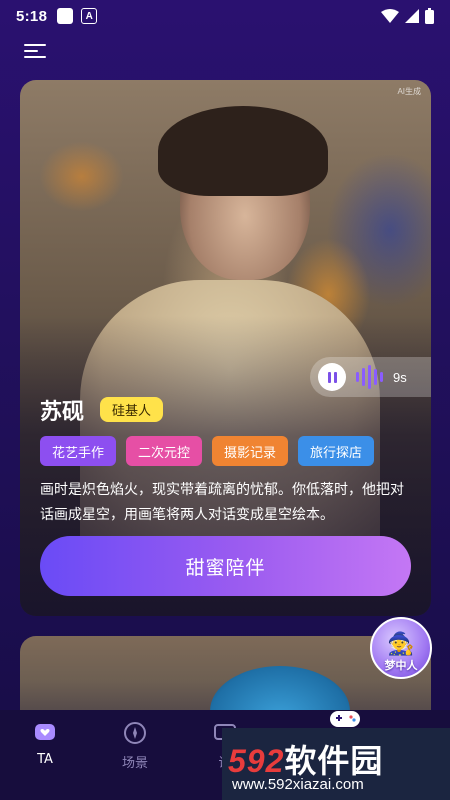  What do you see at coordinates (89, 16) in the screenshot?
I see `app-notification-icon: A` at bounding box center [89, 16].